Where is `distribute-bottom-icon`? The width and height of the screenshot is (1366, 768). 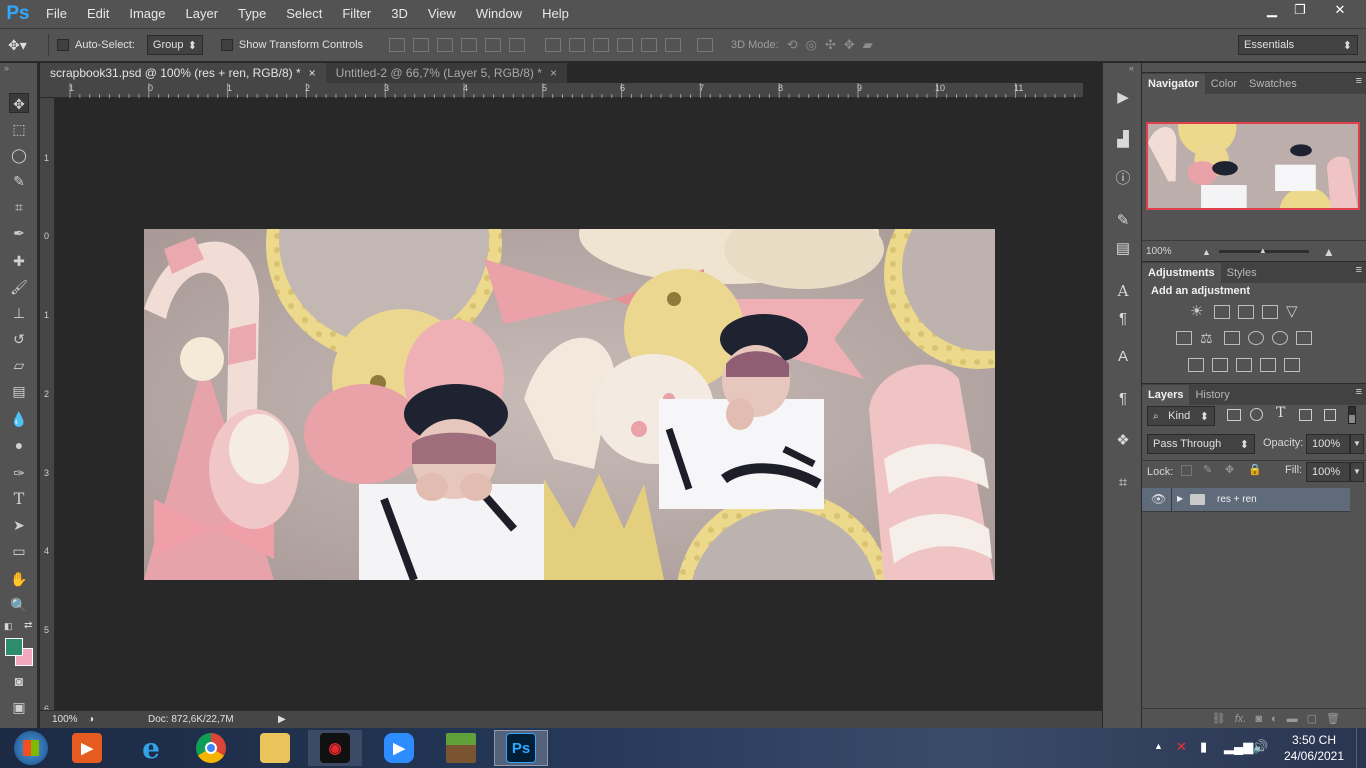 distribute-bottom-icon is located at coordinates (601, 45).